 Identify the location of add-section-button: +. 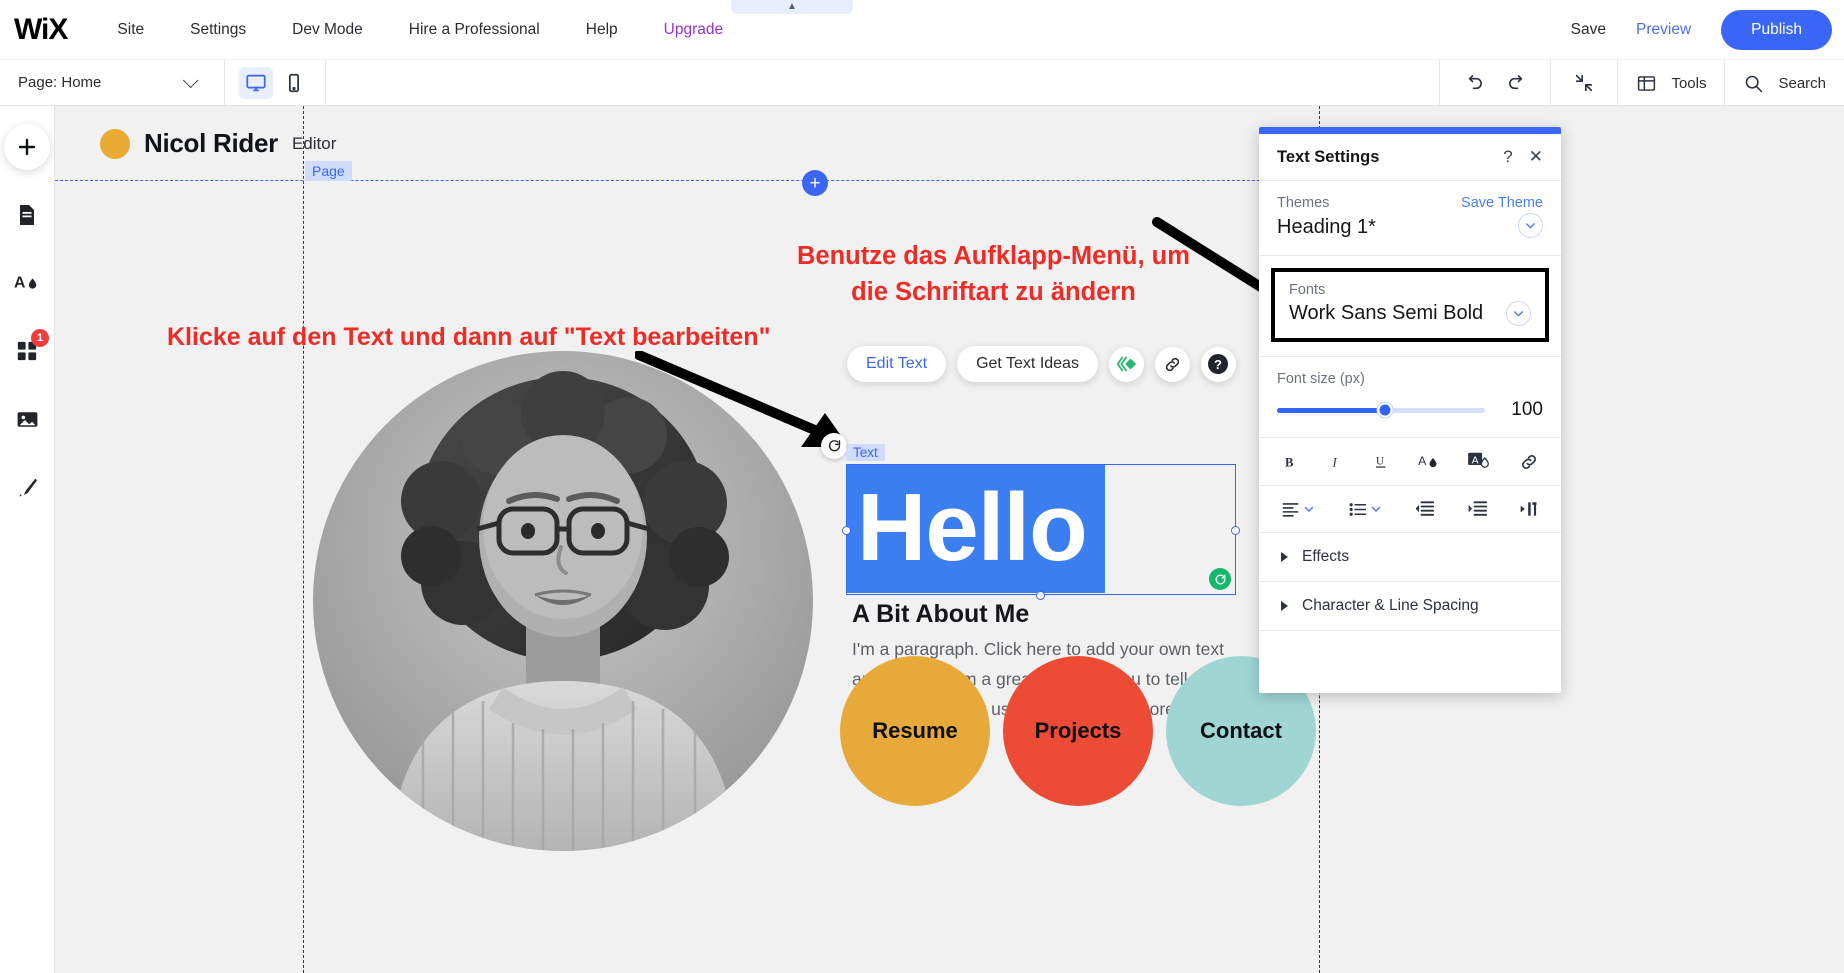
(815, 183).